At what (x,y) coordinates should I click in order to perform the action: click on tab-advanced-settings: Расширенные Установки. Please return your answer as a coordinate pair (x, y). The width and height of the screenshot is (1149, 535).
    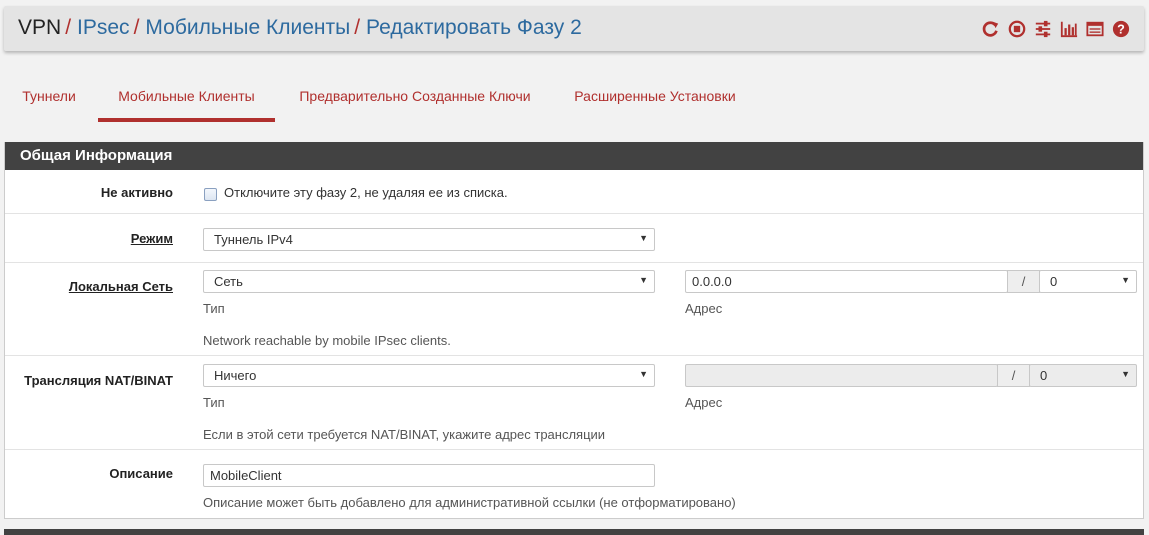
    Looking at the image, I should click on (655, 100).